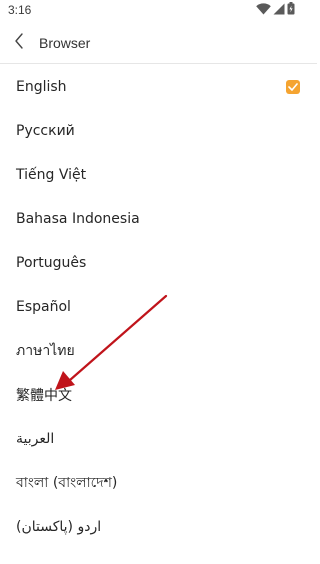 This screenshot has height=564, width=320. What do you see at coordinates (158, 483) in the screenshot?
I see `language-item-bengali: বাংলা (বাংলাদেশ)` at bounding box center [158, 483].